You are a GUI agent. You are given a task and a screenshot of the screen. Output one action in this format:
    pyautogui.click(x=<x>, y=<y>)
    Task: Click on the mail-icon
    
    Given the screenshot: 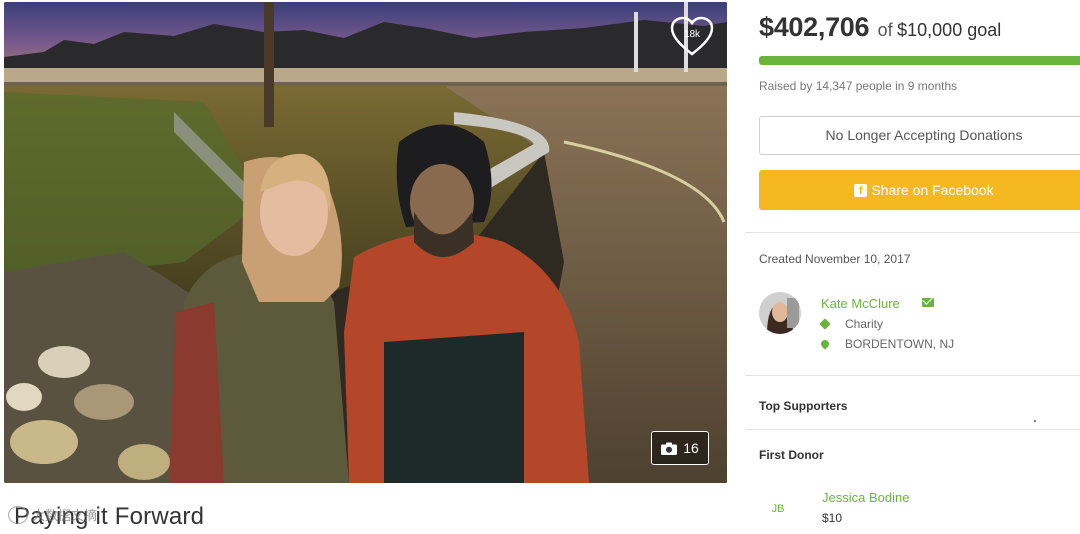 What is the action you would take?
    pyautogui.click(x=928, y=302)
    